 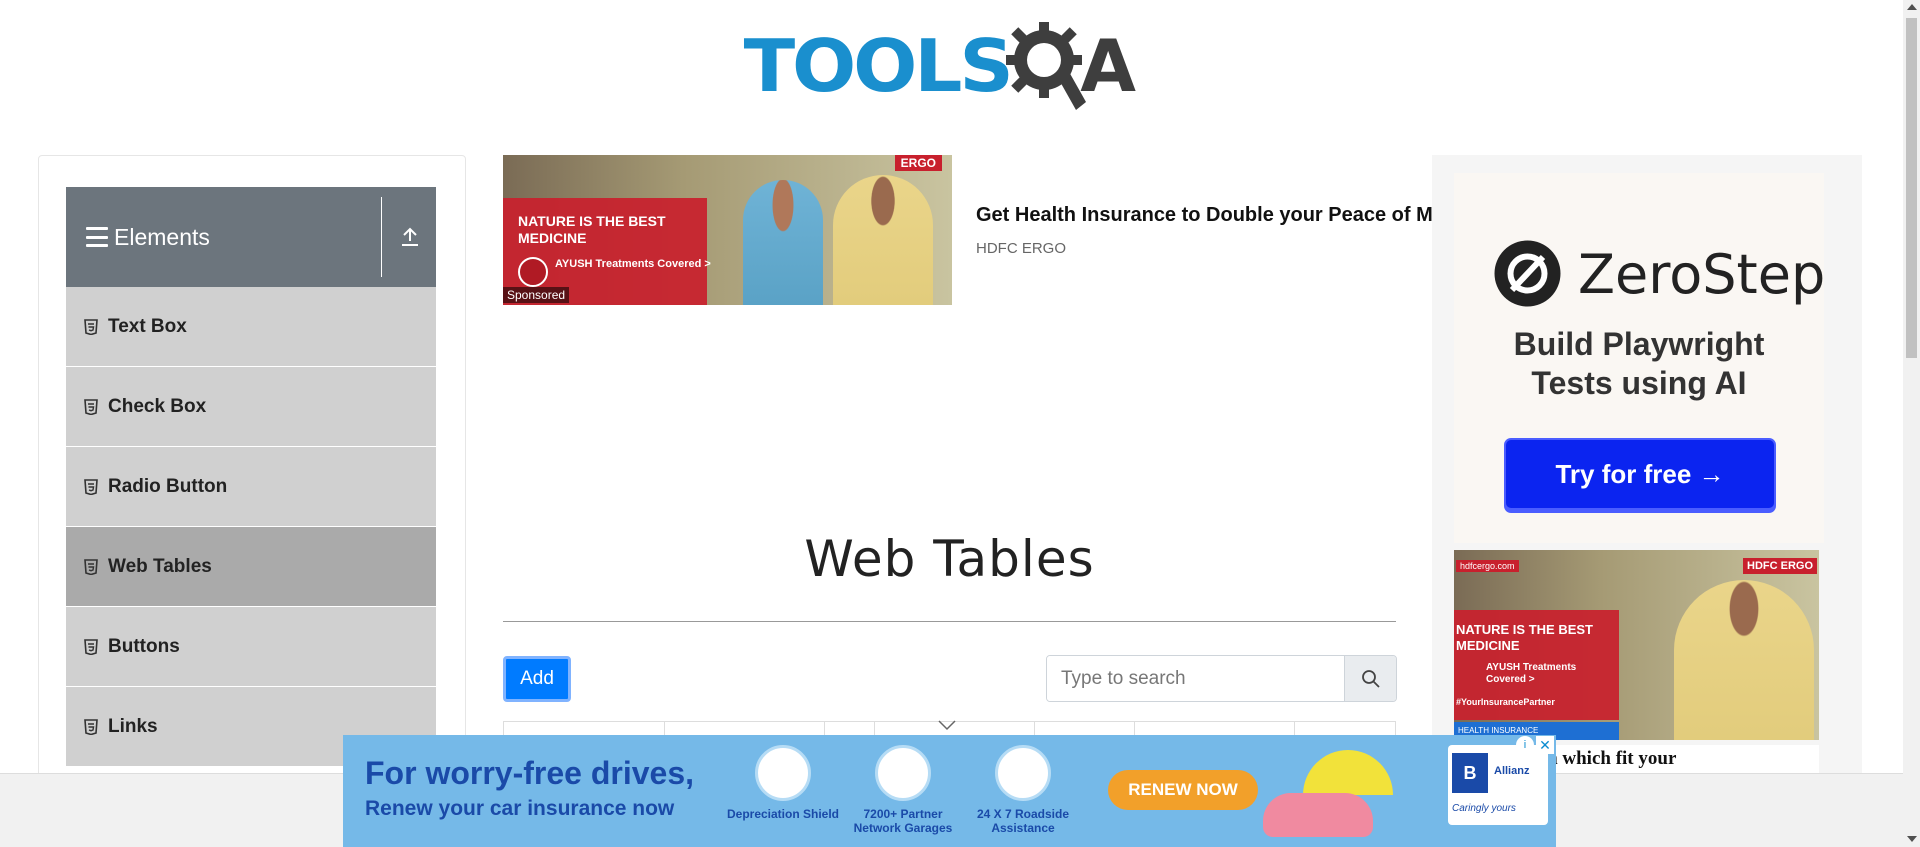 I want to click on ad-source: HDFC ERGO, so click(x=1021, y=248).